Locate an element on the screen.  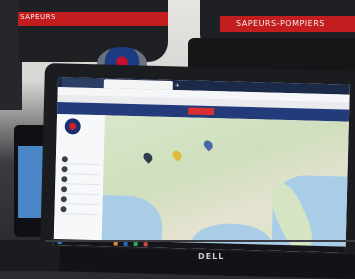
tablet-screen is located at coordinates (31, 182).